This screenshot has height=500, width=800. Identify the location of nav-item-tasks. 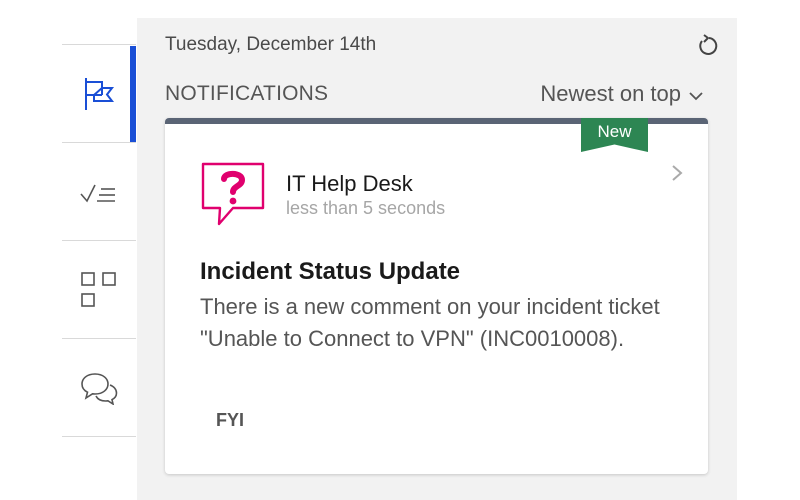
(99, 191).